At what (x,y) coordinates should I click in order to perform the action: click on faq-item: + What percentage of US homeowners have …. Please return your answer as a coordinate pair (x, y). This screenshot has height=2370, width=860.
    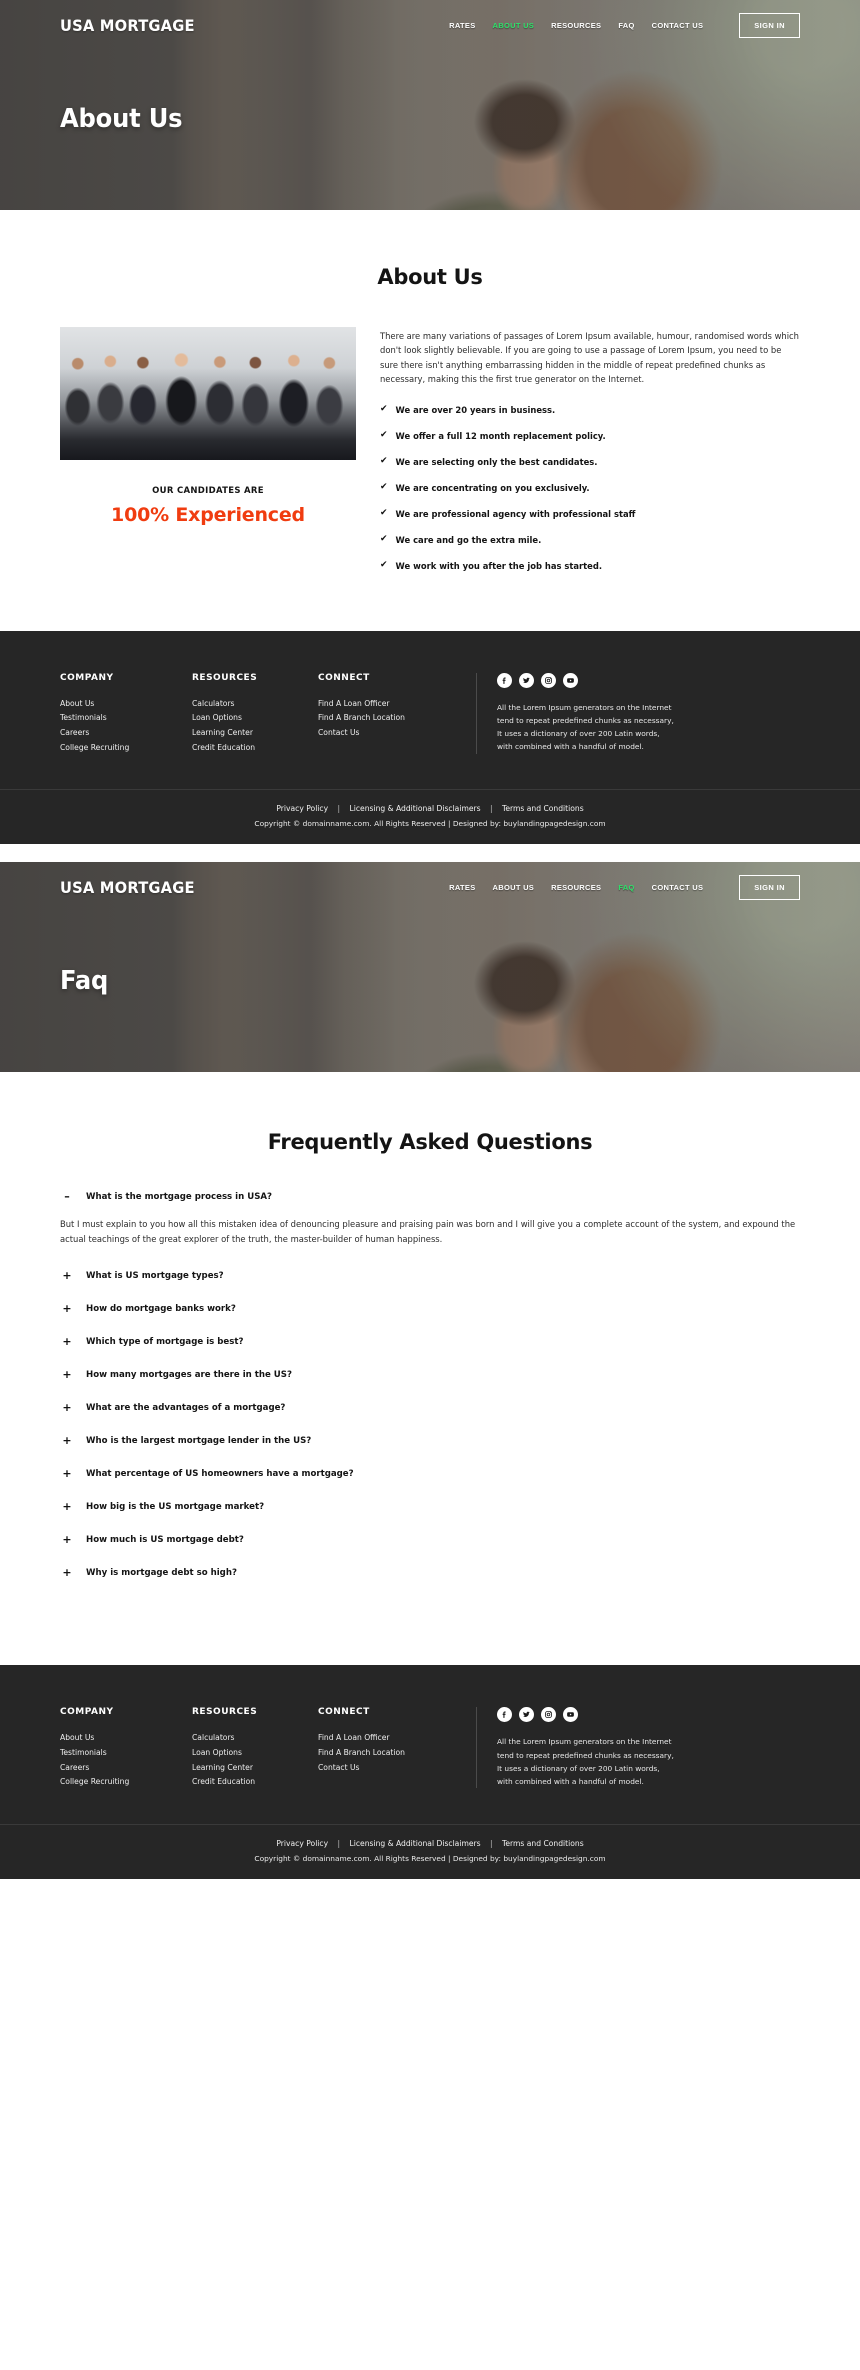
    Looking at the image, I should click on (430, 1473).